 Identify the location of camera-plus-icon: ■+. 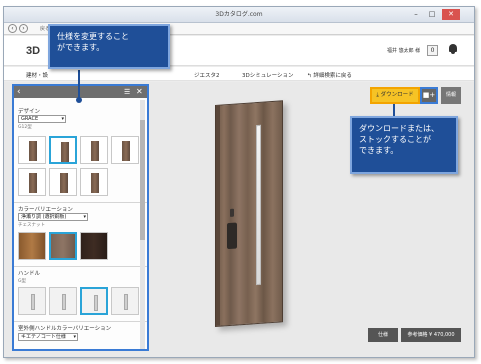
(429, 95).